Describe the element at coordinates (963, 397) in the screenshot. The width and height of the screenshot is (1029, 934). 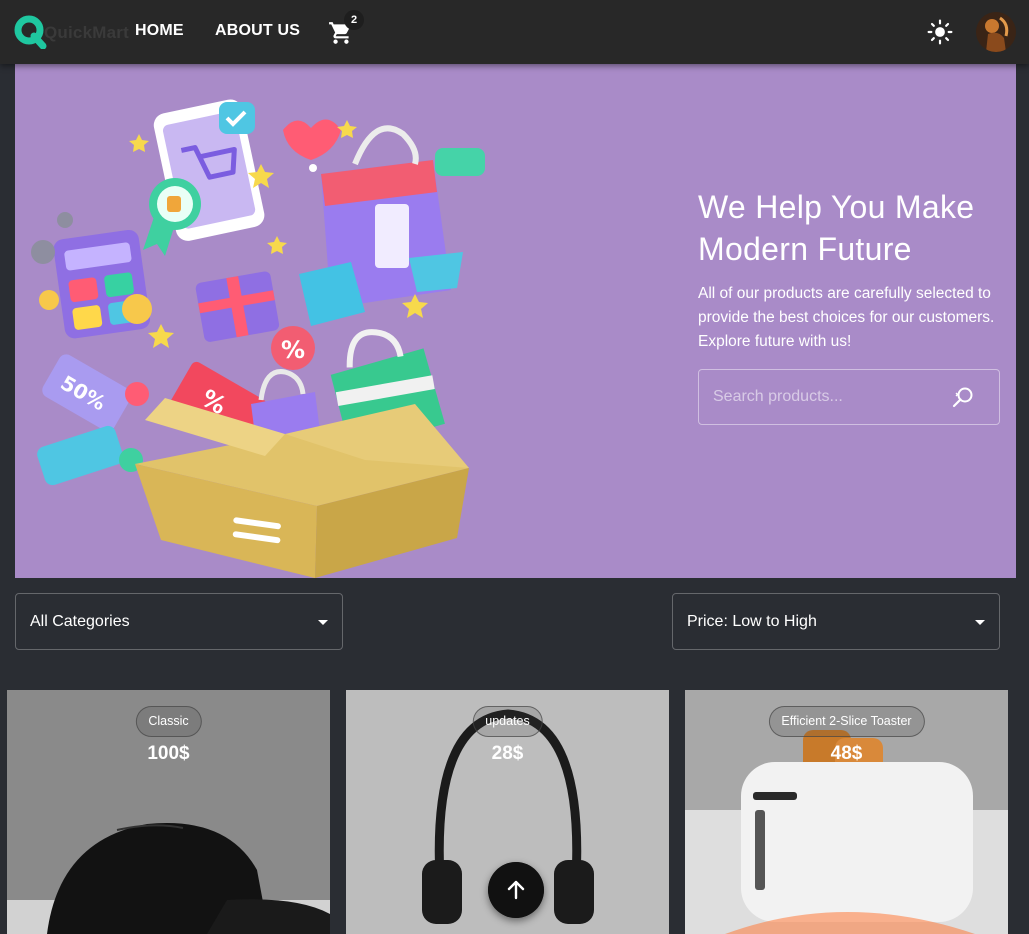
I see `search-icon` at that location.